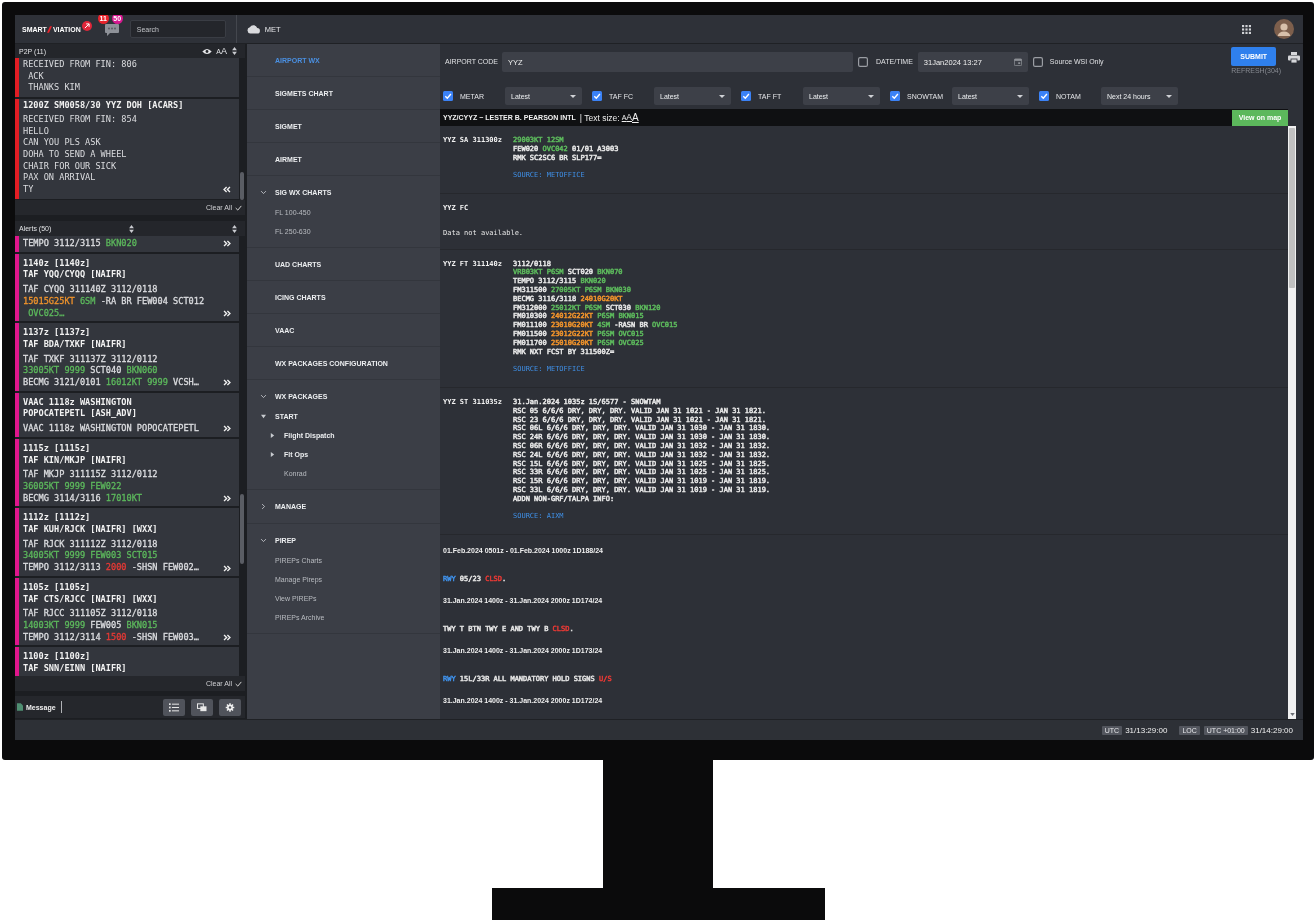  What do you see at coordinates (75, 275) in the screenshot?
I see `alert-heading: TAF YQQ/CYQQ [NAIFR]` at bounding box center [75, 275].